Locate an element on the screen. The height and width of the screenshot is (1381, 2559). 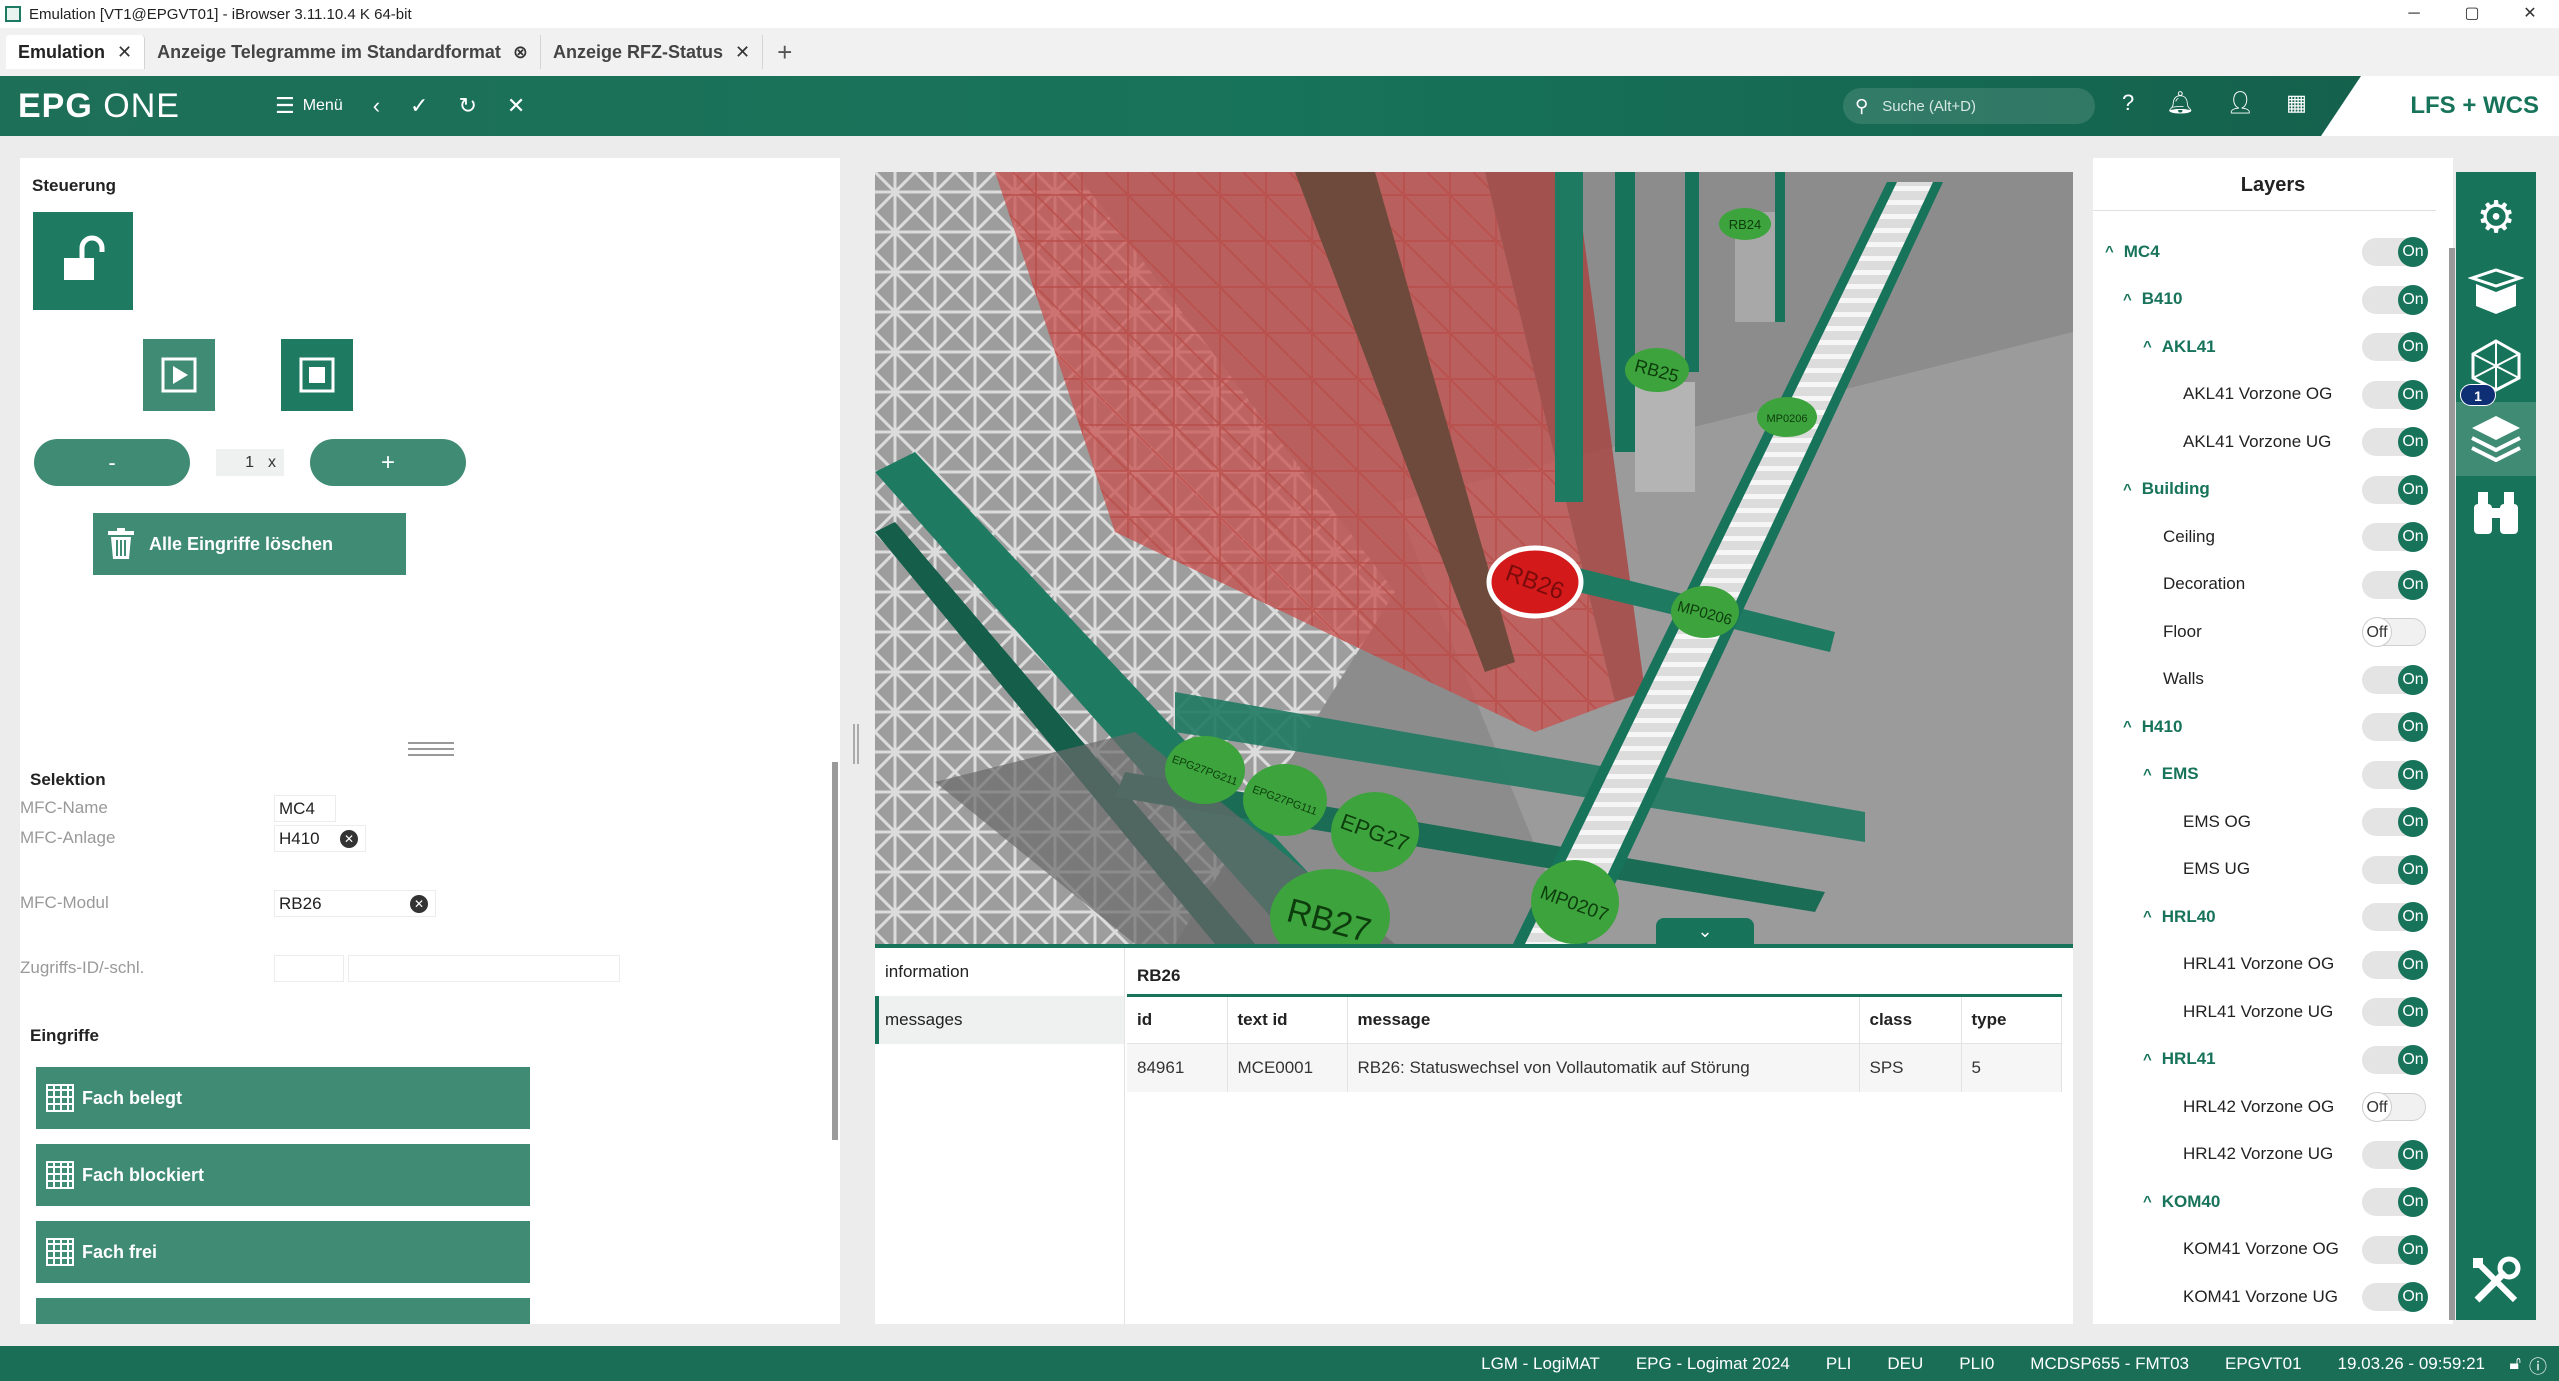
layer-row-hrl42-vorzone-og: HRL42 Vorzone OG Off is located at coordinates (2264, 1106).